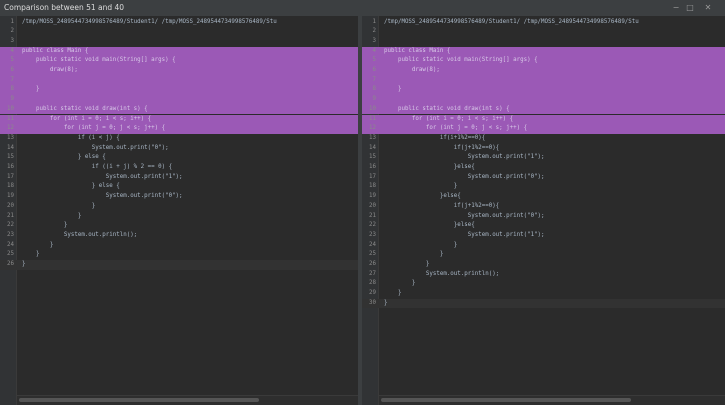 This screenshot has height=405, width=725. I want to click on line-number: 6, so click(12, 70).